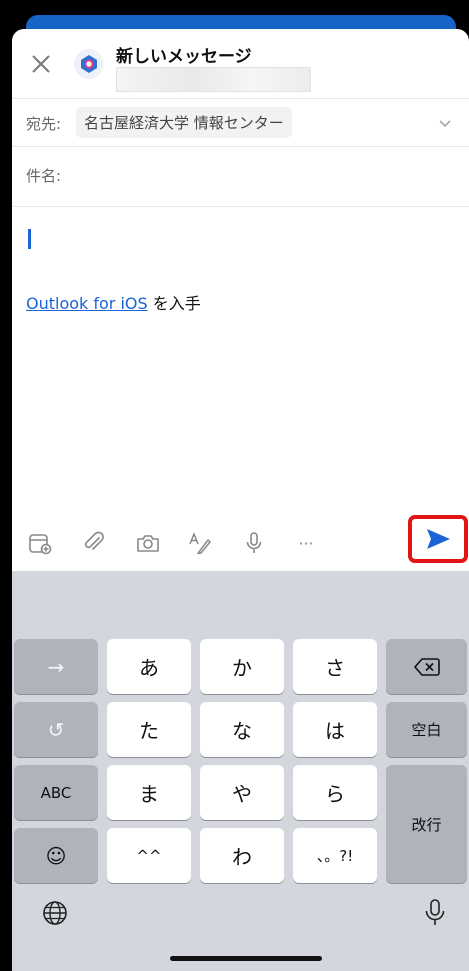 Image resolution: width=469 pixels, height=971 pixels. I want to click on format-text-icon, so click(200, 543).